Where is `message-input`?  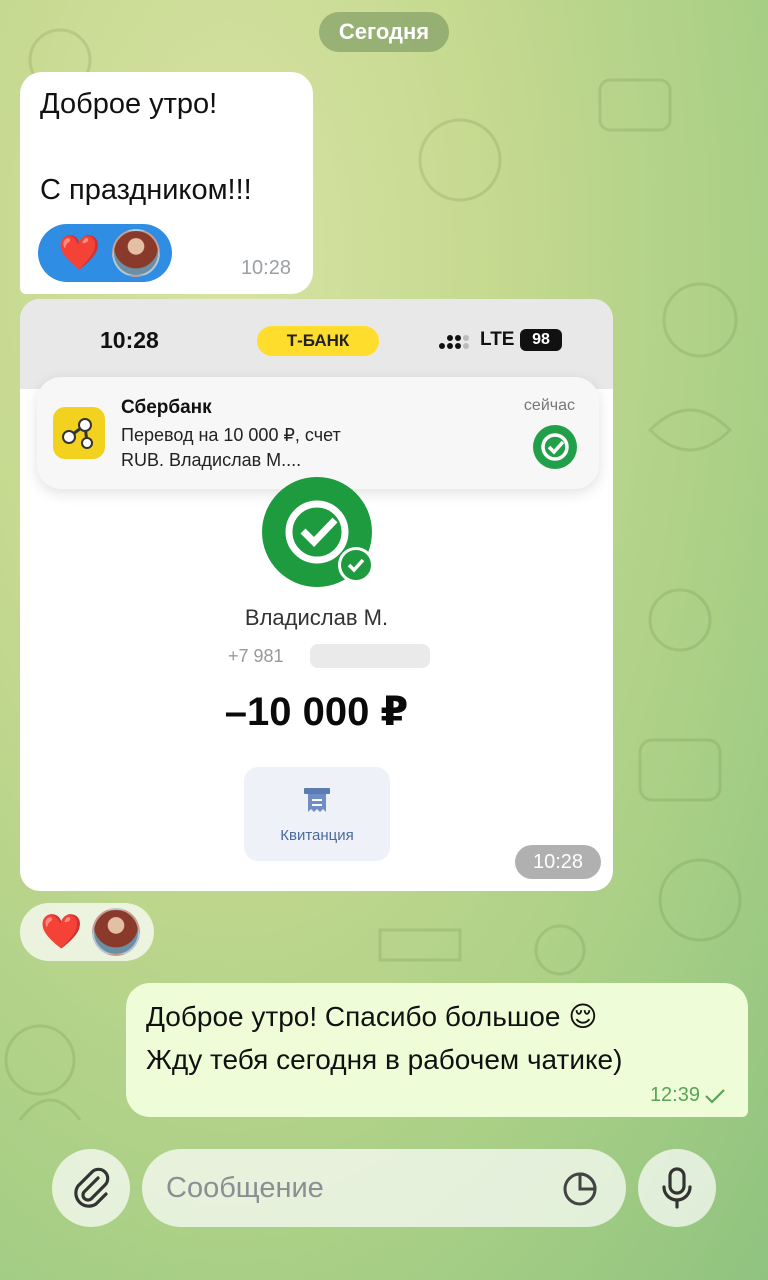 message-input is located at coordinates (356, 1188).